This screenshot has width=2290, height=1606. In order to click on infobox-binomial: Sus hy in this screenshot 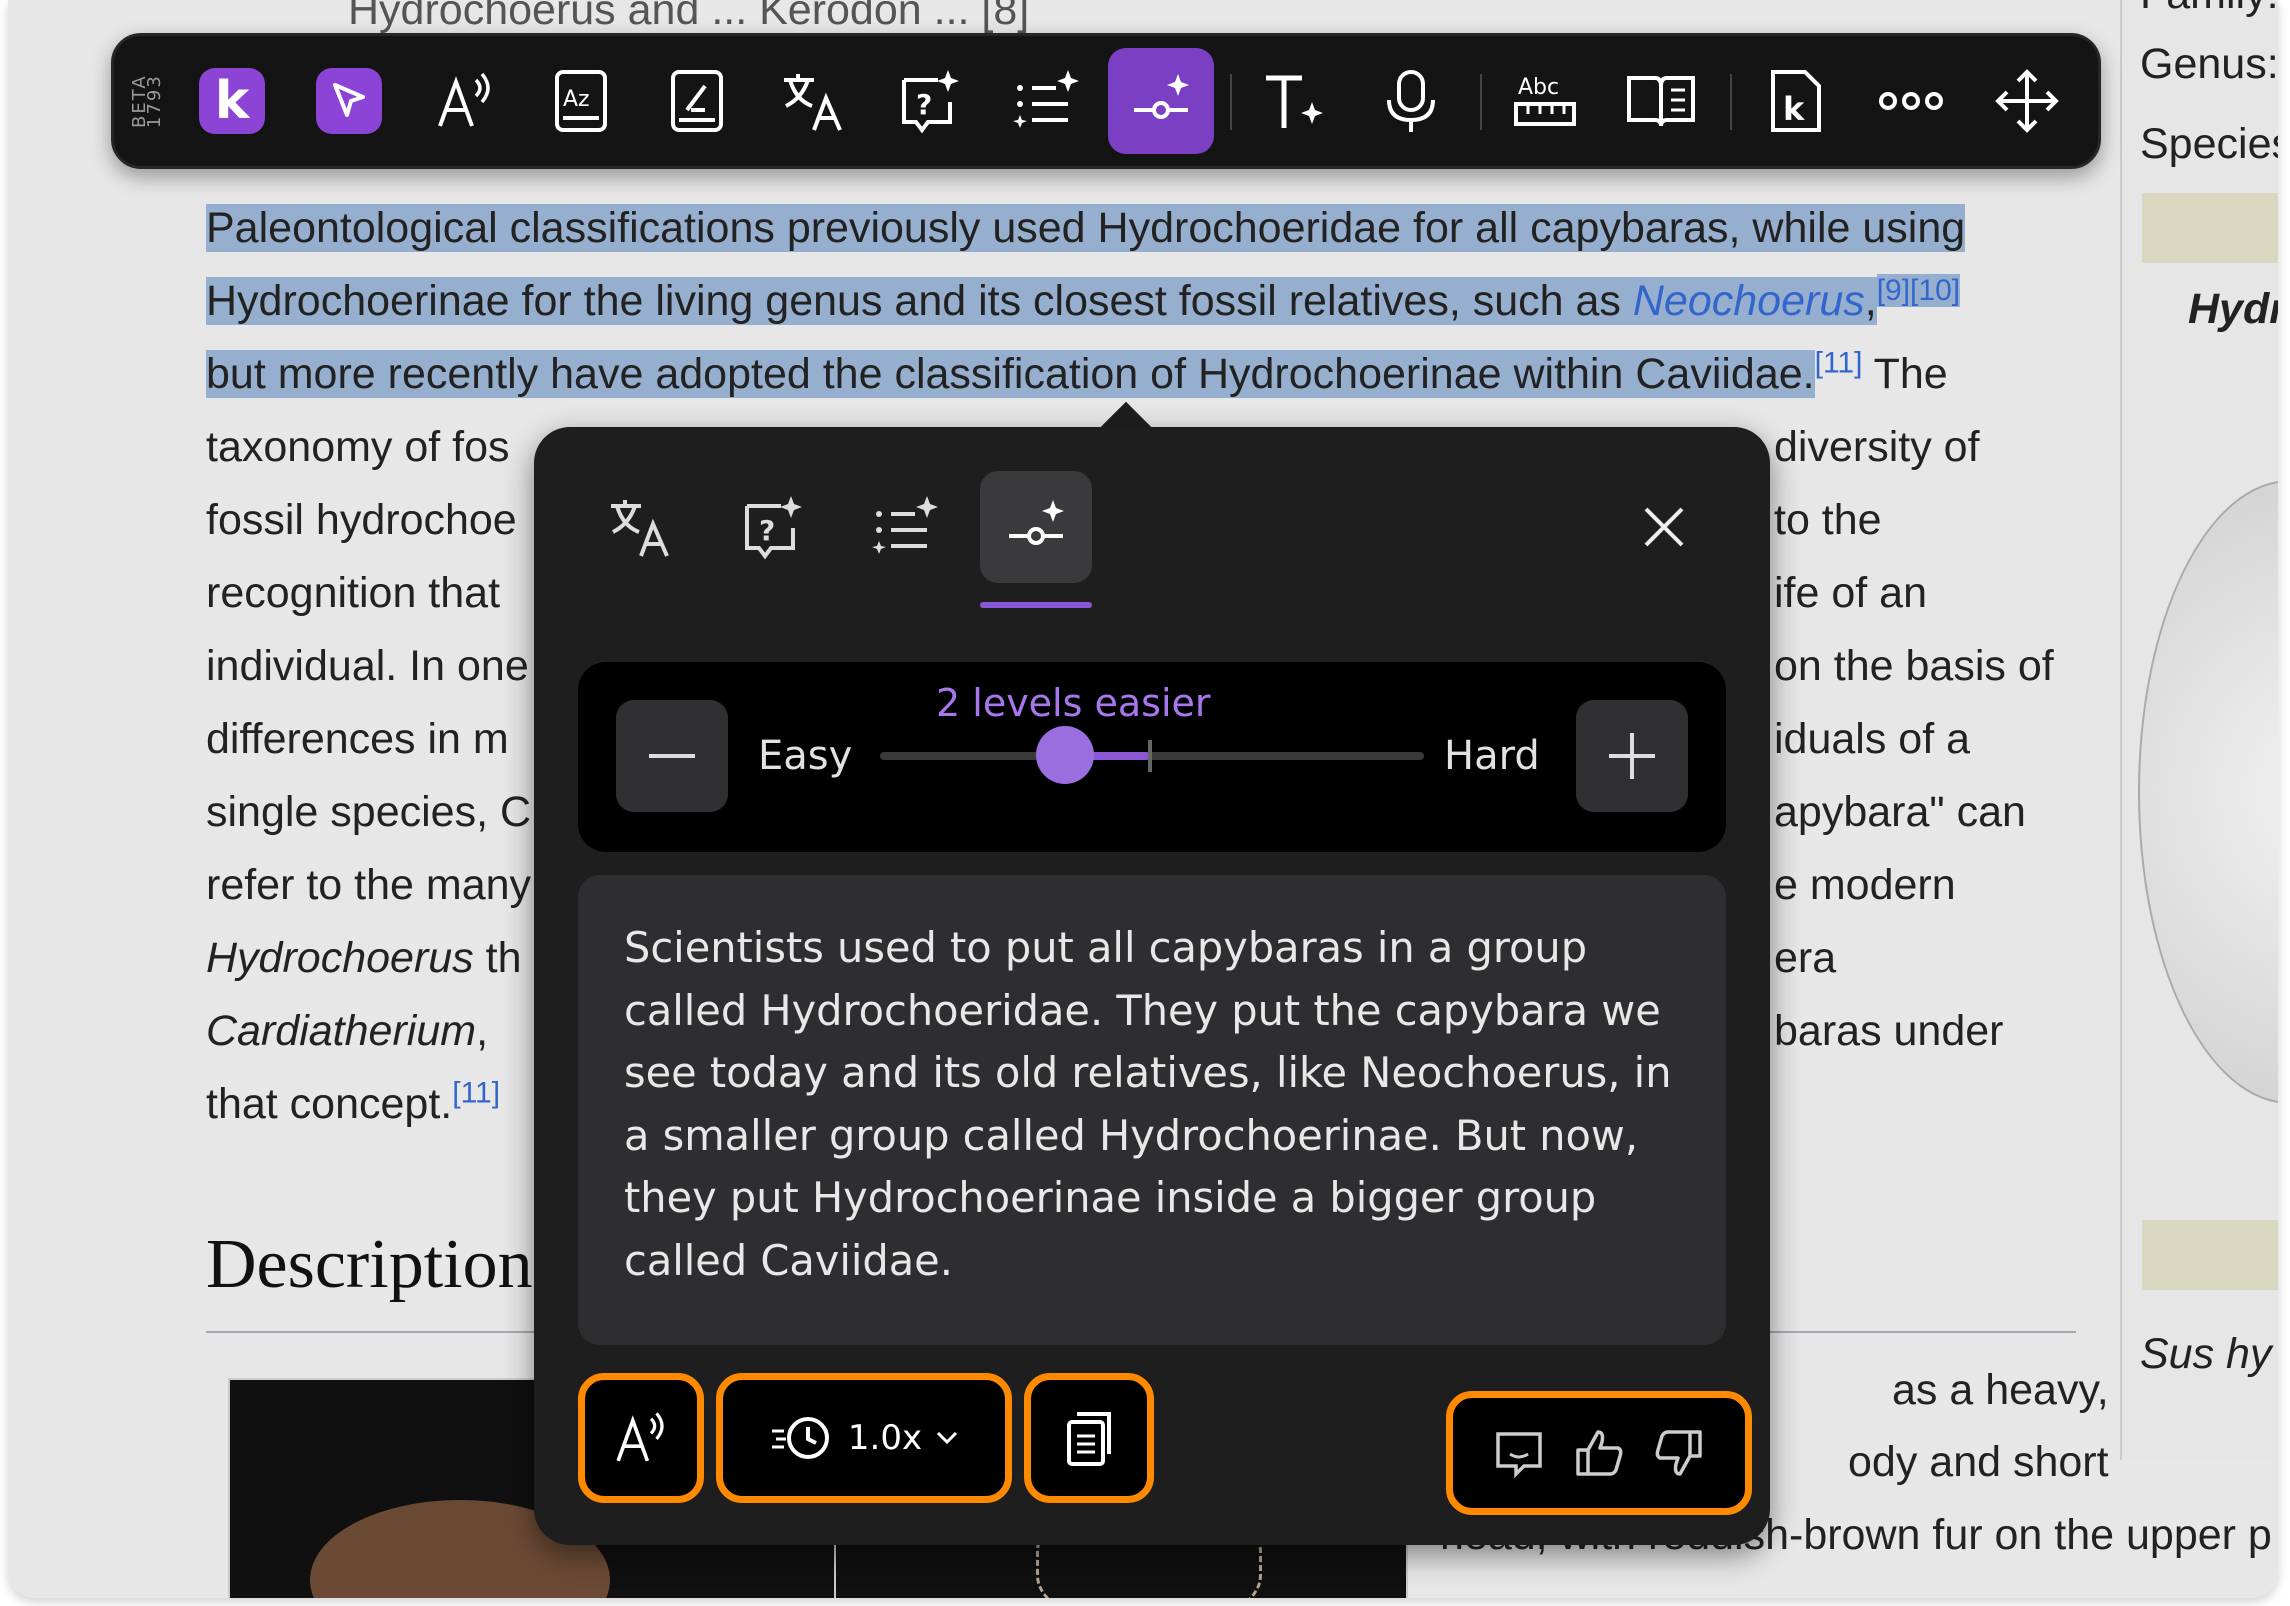, I will do `click(2206, 1354)`.